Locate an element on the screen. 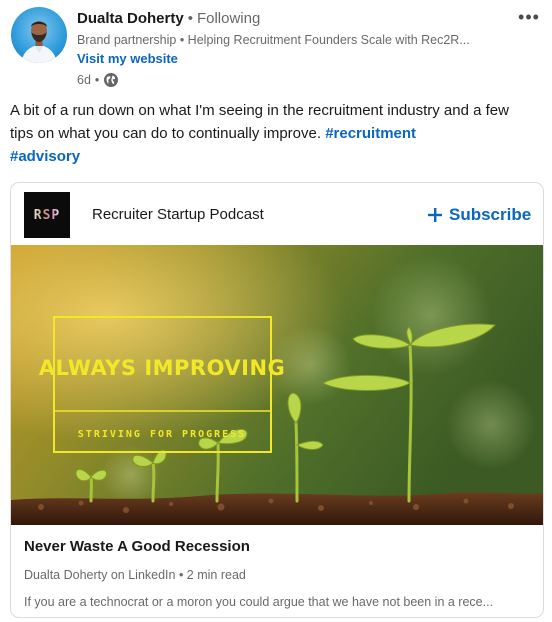  article-title: Never Waste A Good Recession is located at coordinates (137, 547).